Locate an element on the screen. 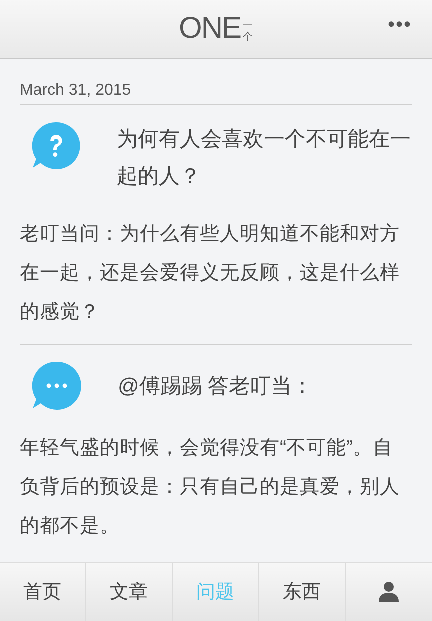 This screenshot has height=621, width=432. date-label: March 31, 2015 is located at coordinates (216, 82).